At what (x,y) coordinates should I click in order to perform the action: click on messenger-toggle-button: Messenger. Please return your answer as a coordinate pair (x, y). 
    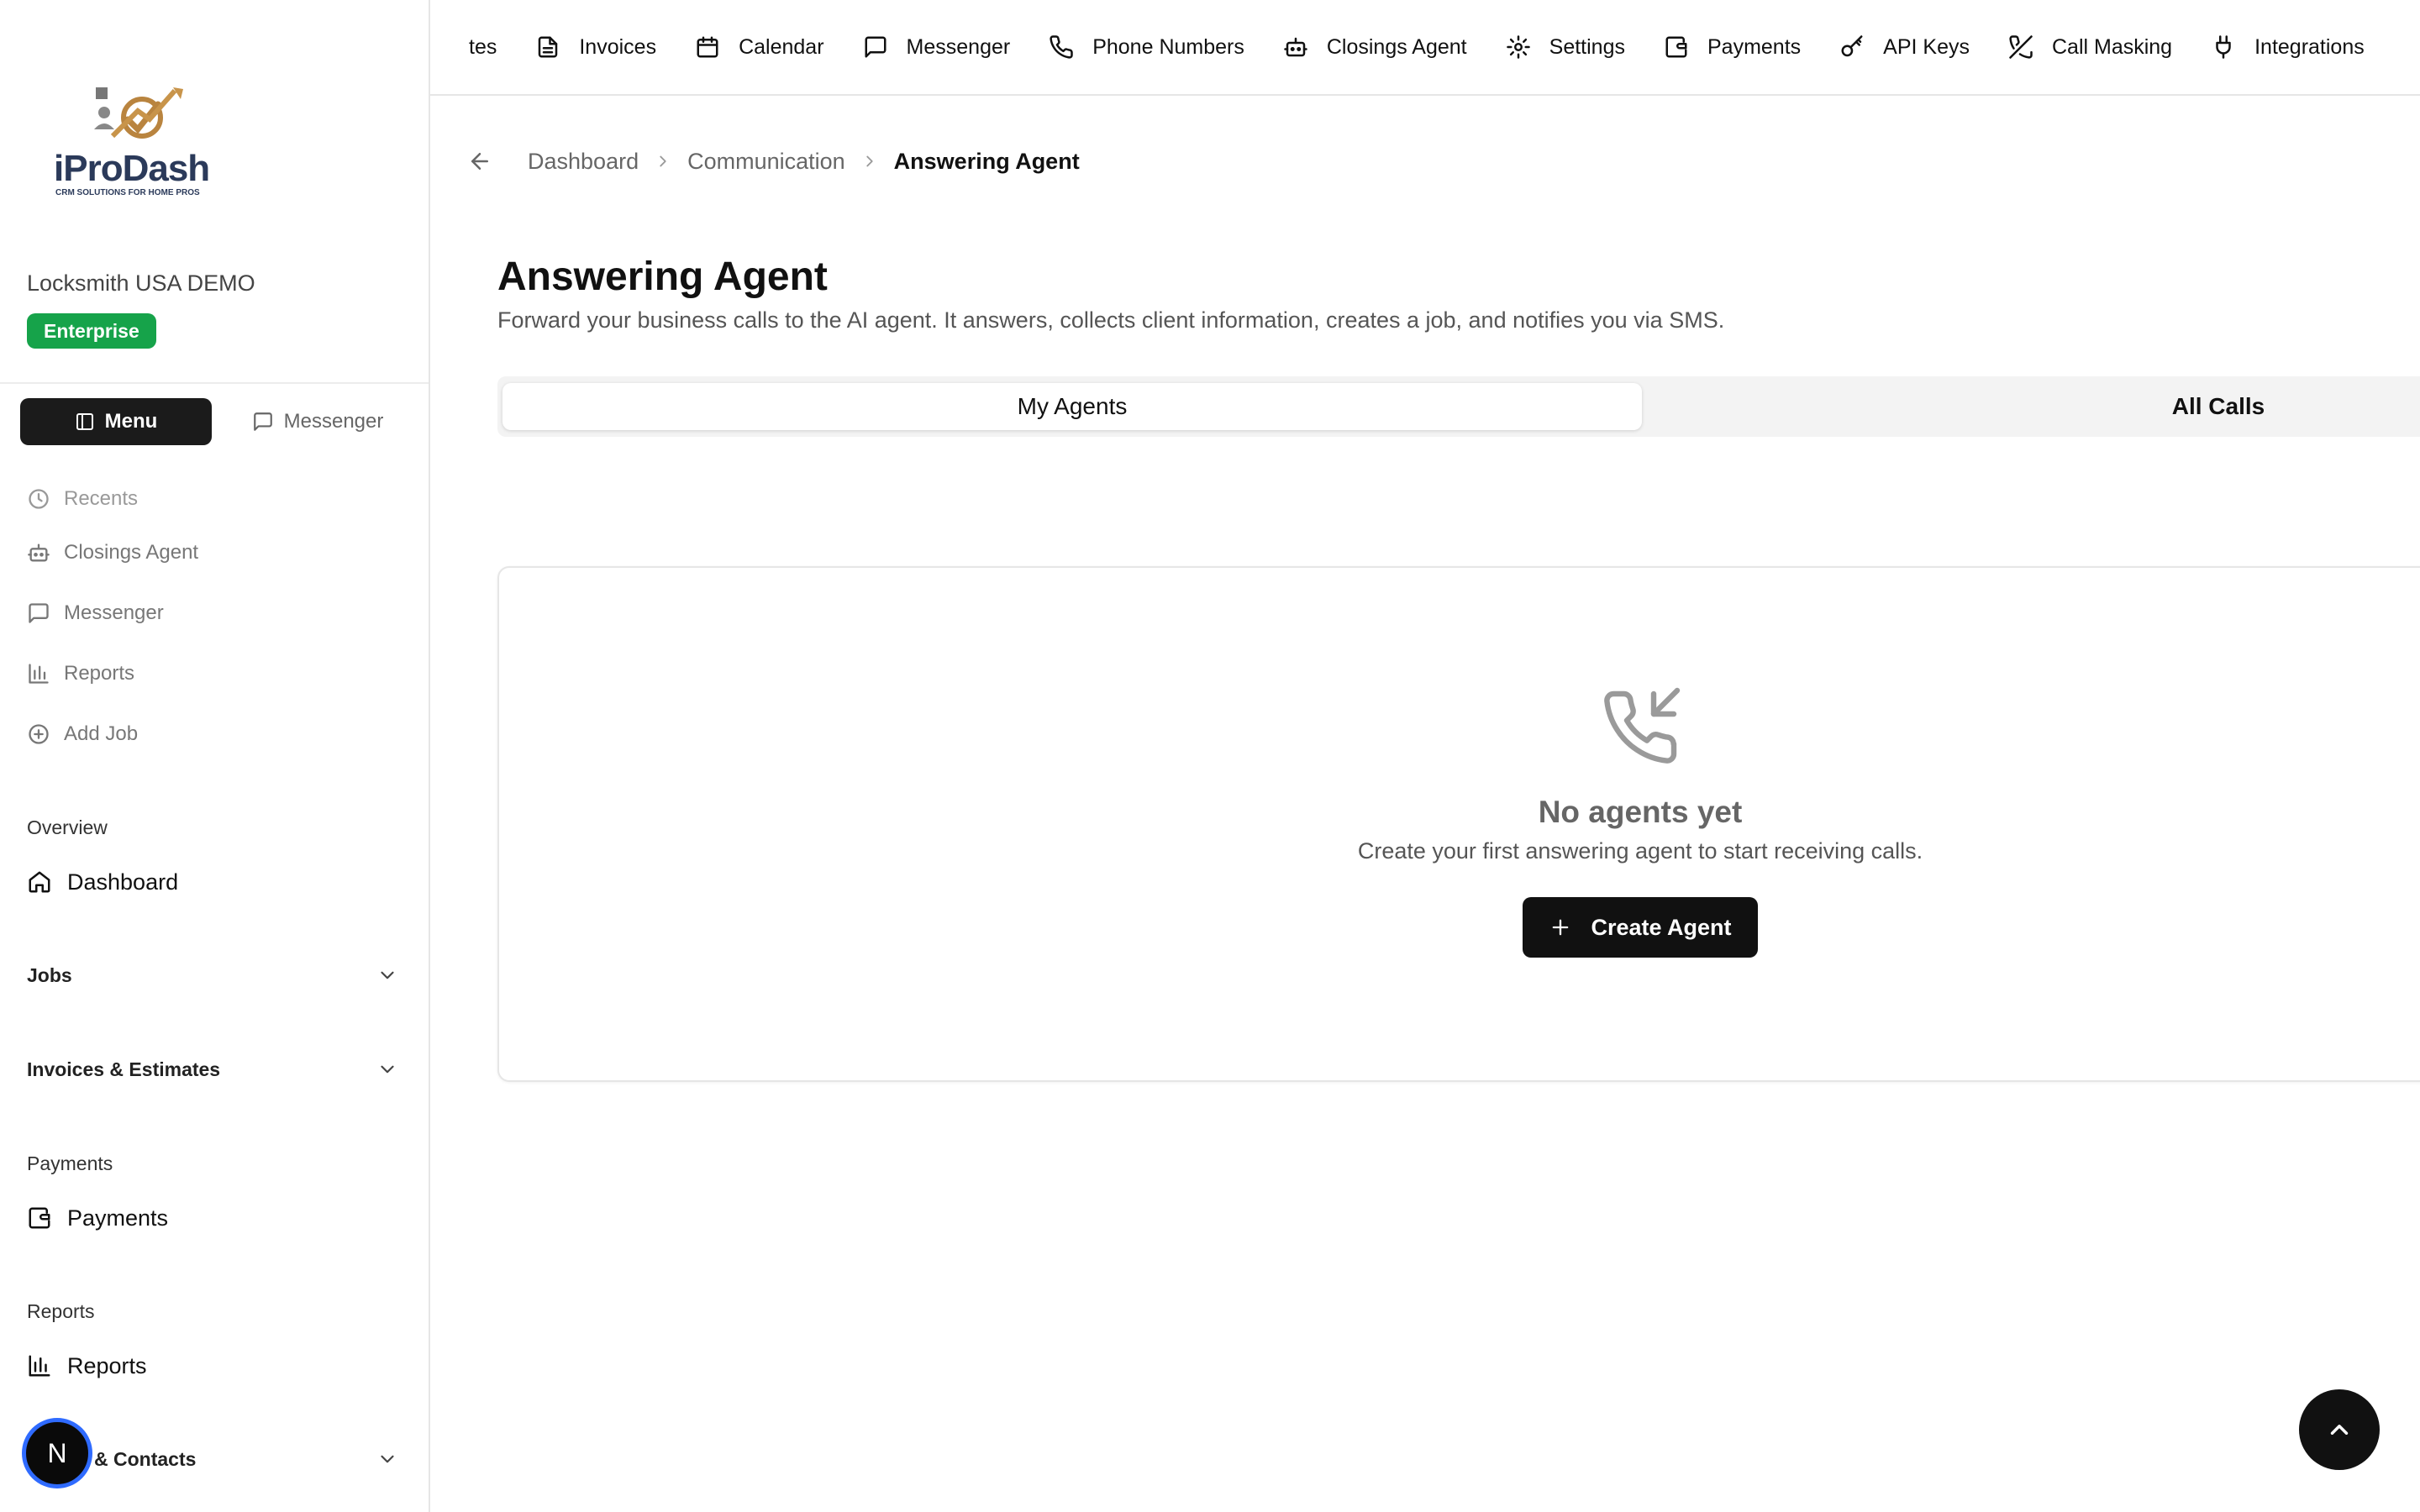
    Looking at the image, I should click on (317, 421).